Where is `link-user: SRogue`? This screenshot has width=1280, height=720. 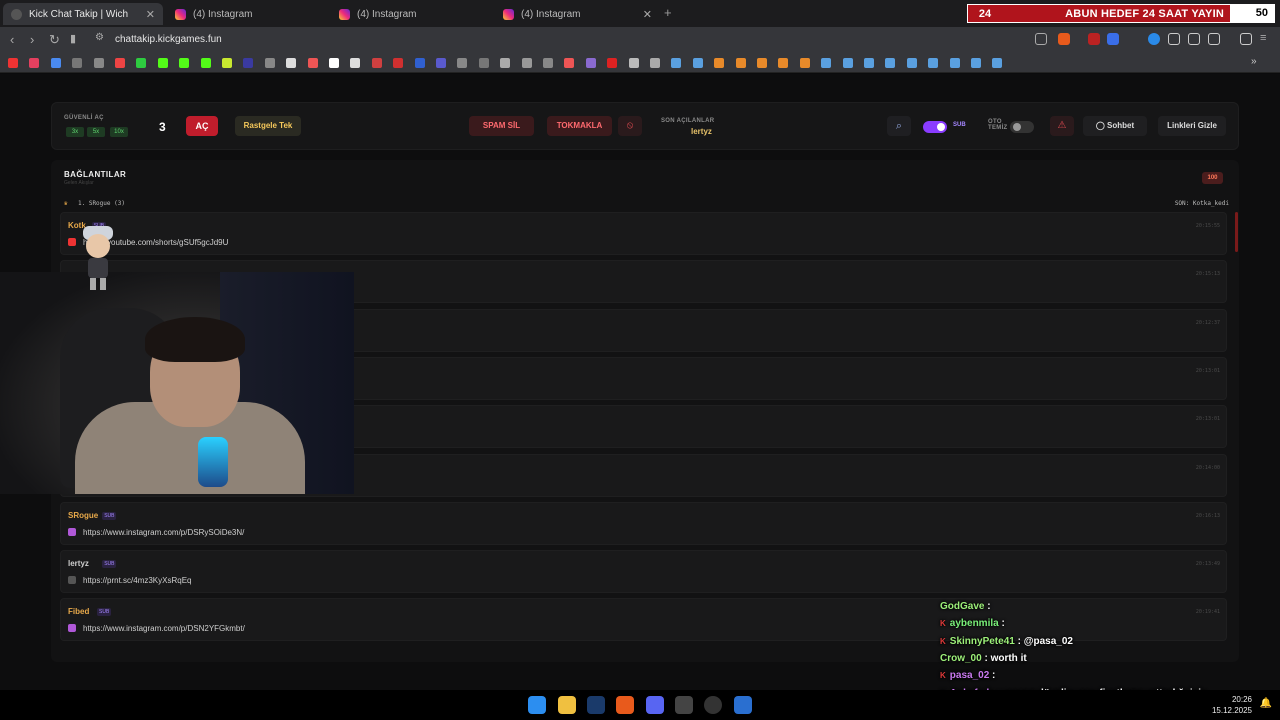 link-user: SRogue is located at coordinates (83, 515).